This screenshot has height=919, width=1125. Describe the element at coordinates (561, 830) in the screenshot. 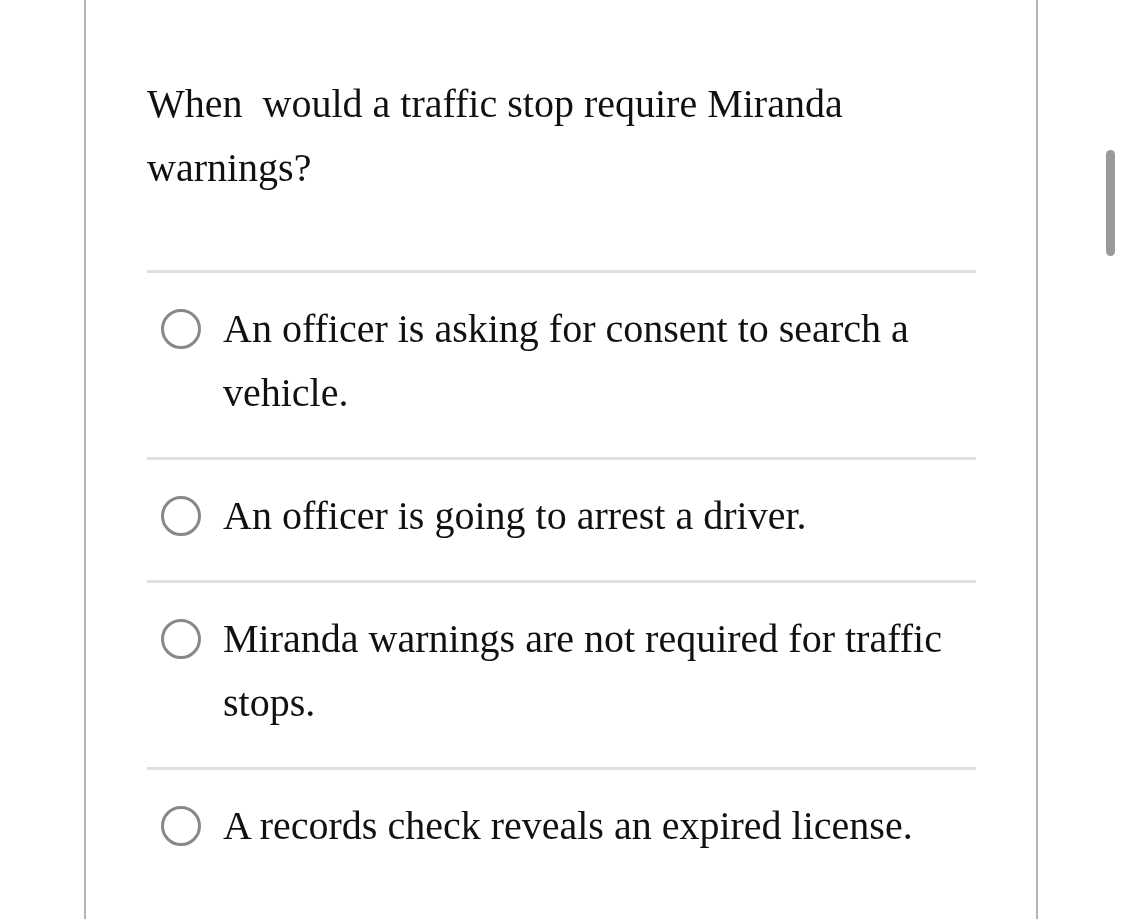

I see `answer-option: A records check reveals an expired license.` at that location.